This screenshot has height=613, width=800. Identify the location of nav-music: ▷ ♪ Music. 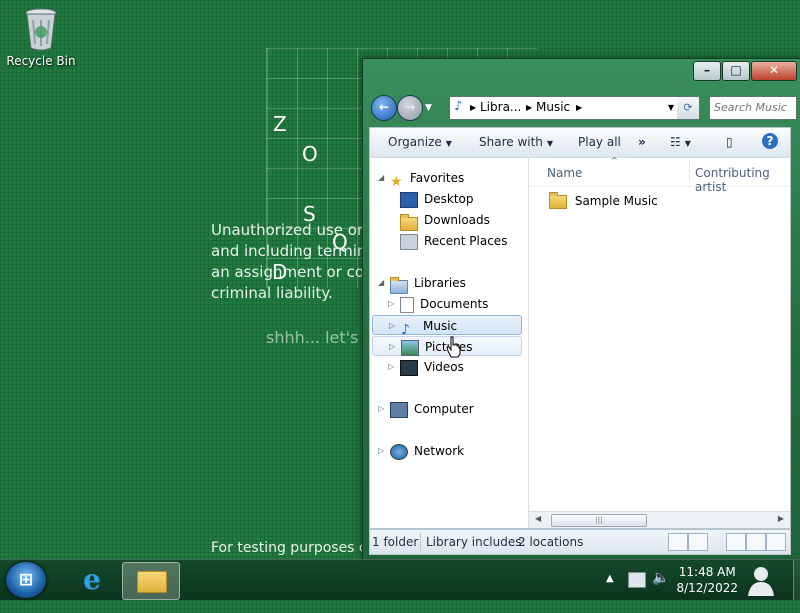
(447, 326).